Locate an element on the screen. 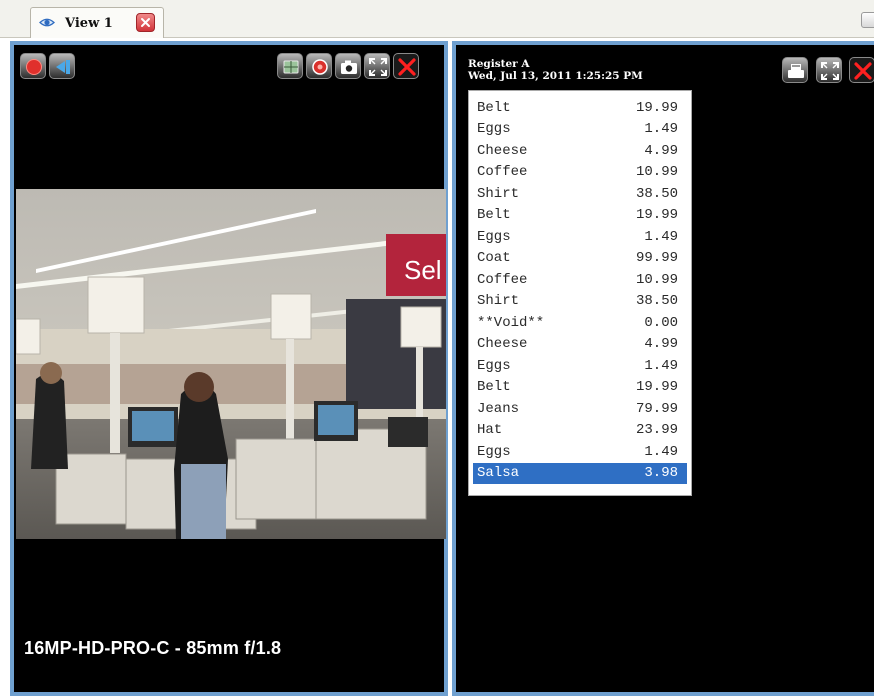 The image size is (874, 696). playback-icon is located at coordinates (63, 67).